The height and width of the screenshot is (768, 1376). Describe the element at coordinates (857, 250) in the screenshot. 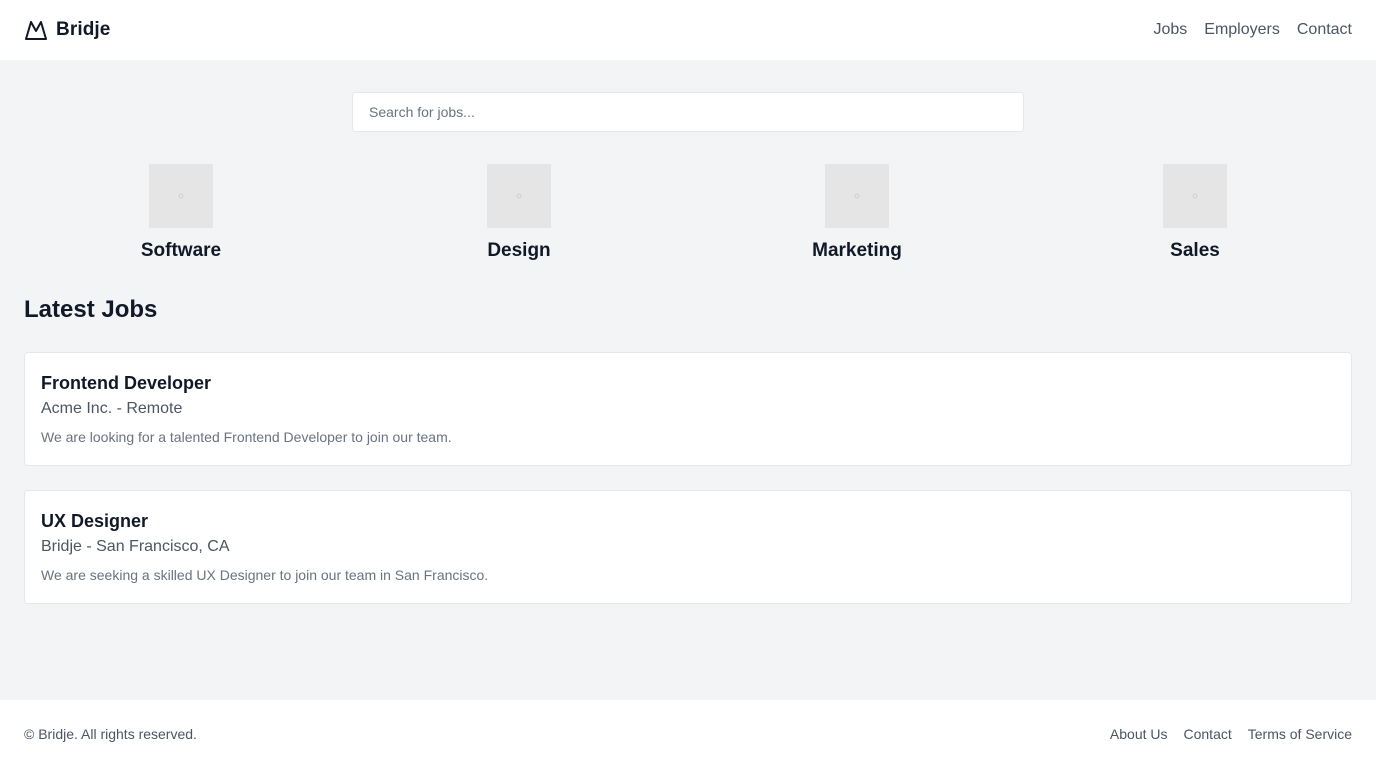

I see `category-name: Marketing` at that location.